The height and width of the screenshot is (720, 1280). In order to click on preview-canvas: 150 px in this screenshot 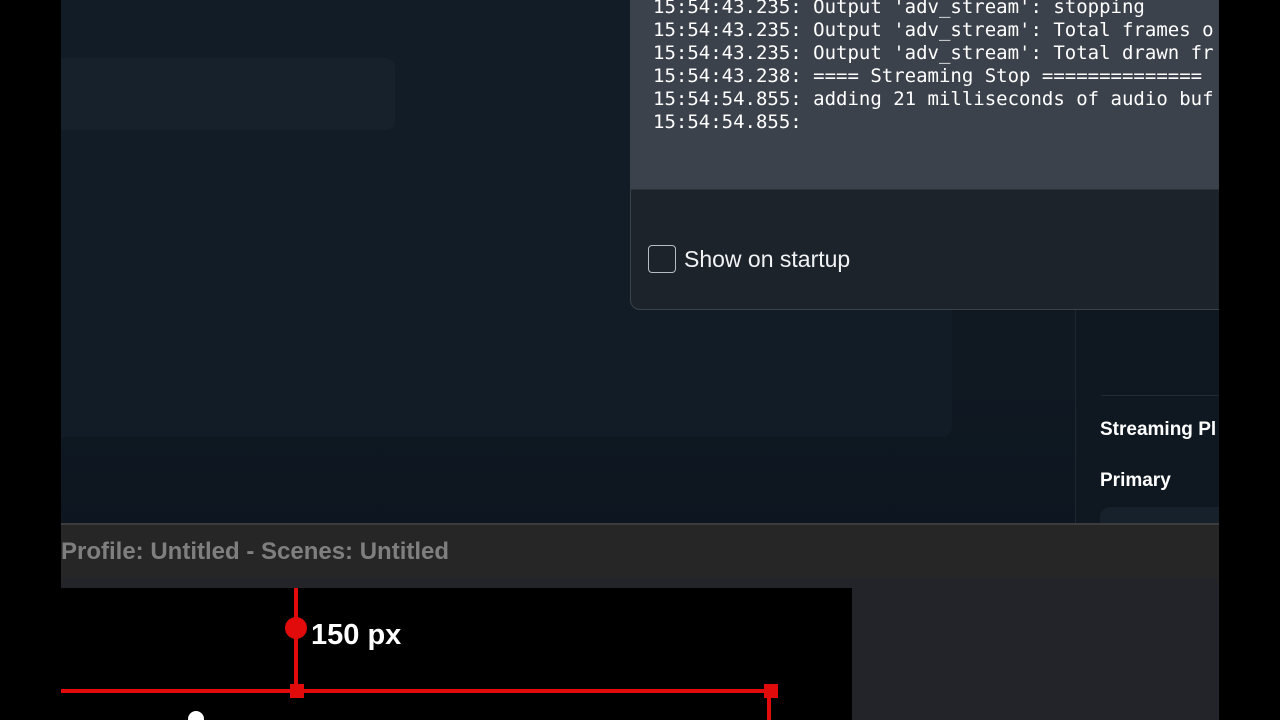, I will do `click(456, 654)`.